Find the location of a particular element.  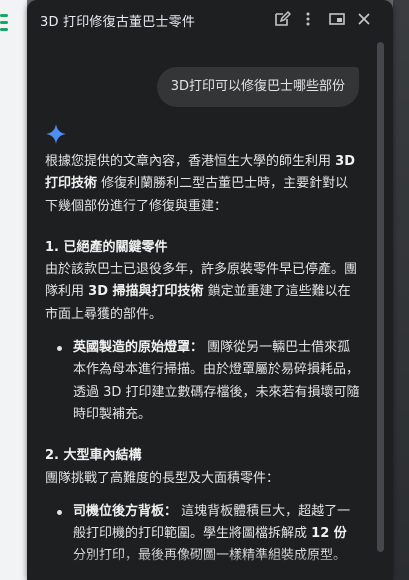

scrollbar is located at coordinates (380, 297).